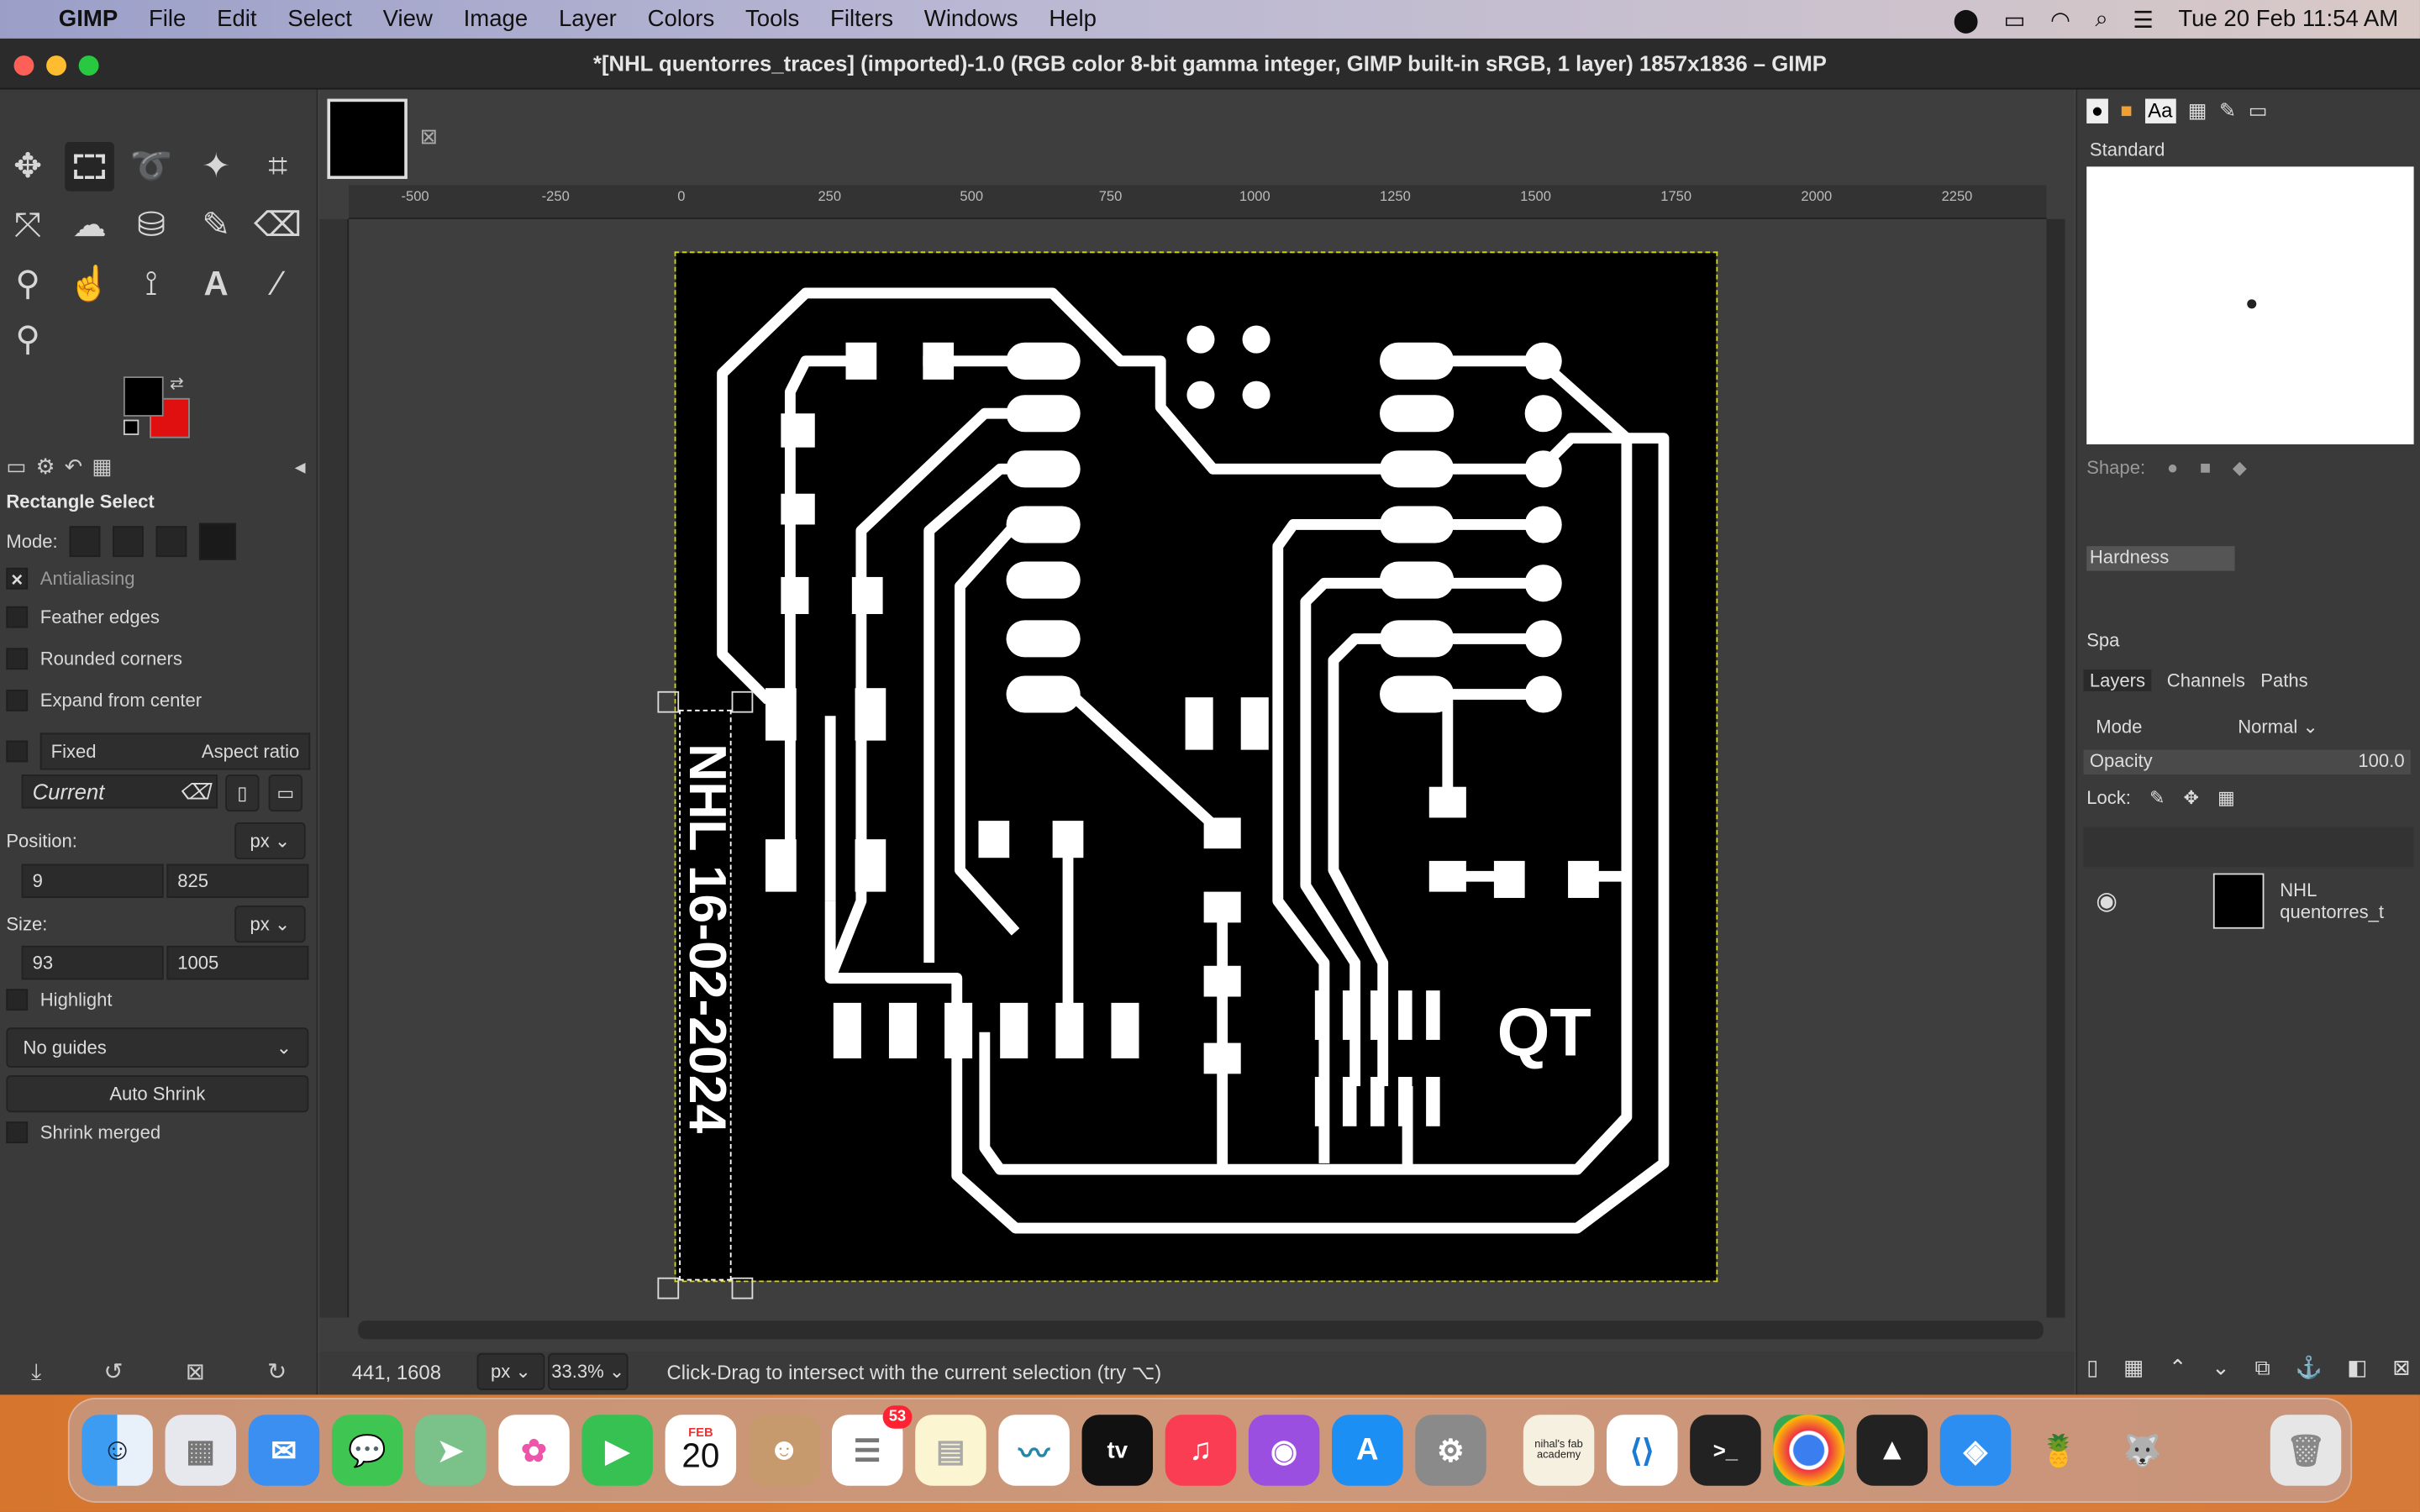 The height and width of the screenshot is (1512, 2420). What do you see at coordinates (2401, 1368) in the screenshot?
I see `delete-layer-icon: ⊠` at bounding box center [2401, 1368].